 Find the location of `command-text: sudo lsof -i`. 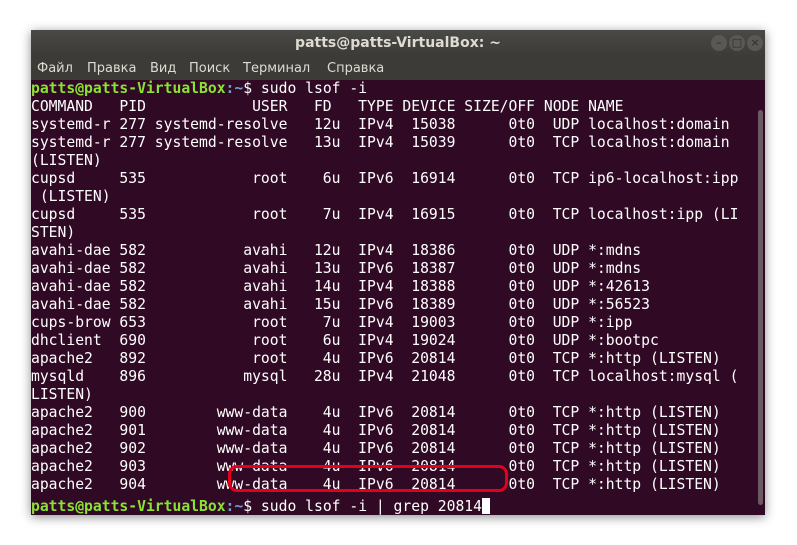

command-text: sudo lsof -i is located at coordinates (314, 88).